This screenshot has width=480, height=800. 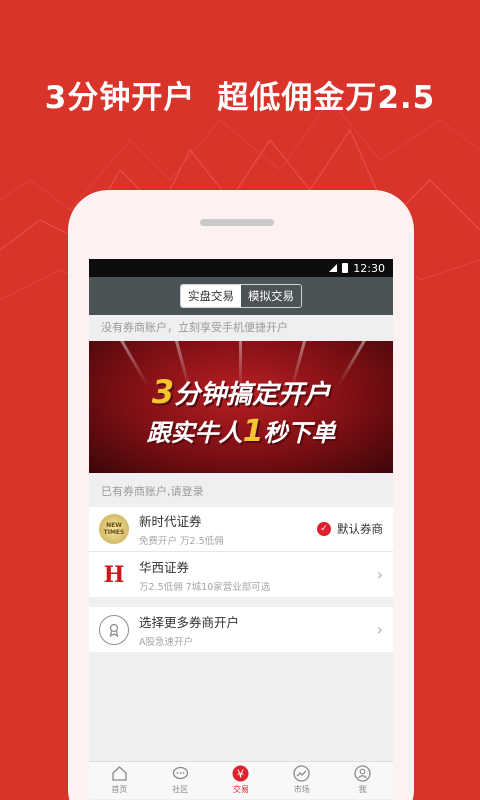 What do you see at coordinates (301, 789) in the screenshot?
I see `tab-label: 市场` at bounding box center [301, 789].